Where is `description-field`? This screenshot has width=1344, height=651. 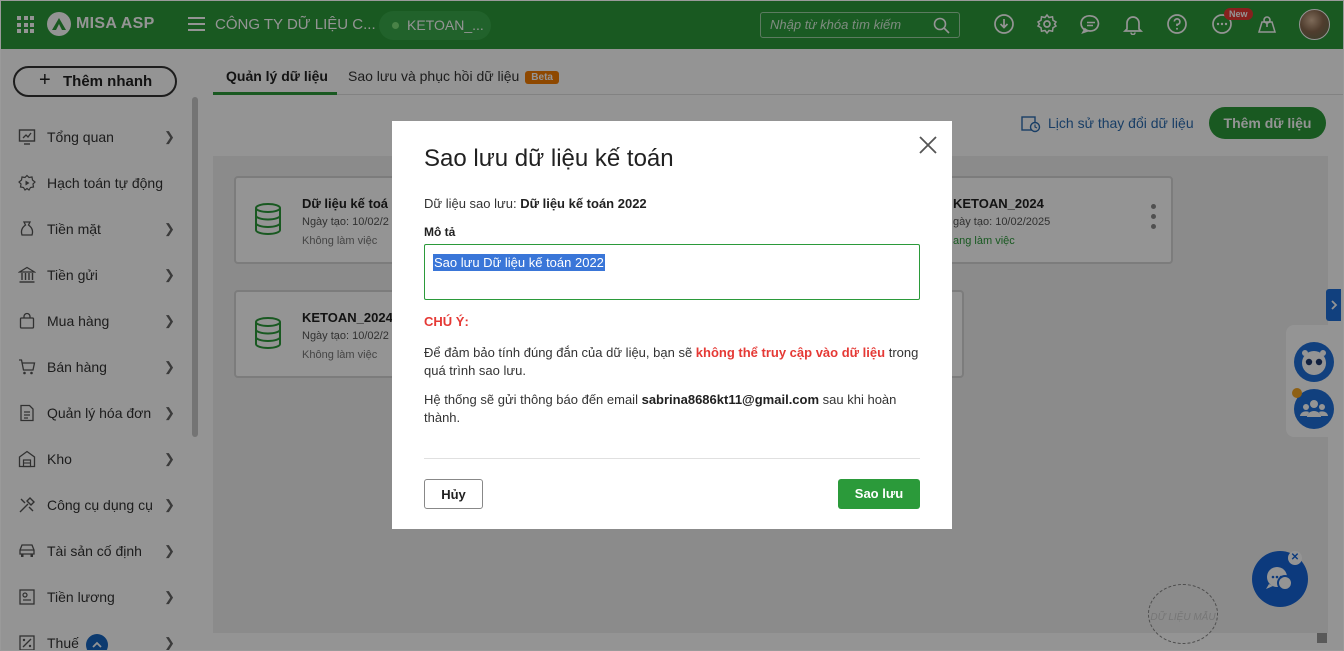 description-field is located at coordinates (672, 272).